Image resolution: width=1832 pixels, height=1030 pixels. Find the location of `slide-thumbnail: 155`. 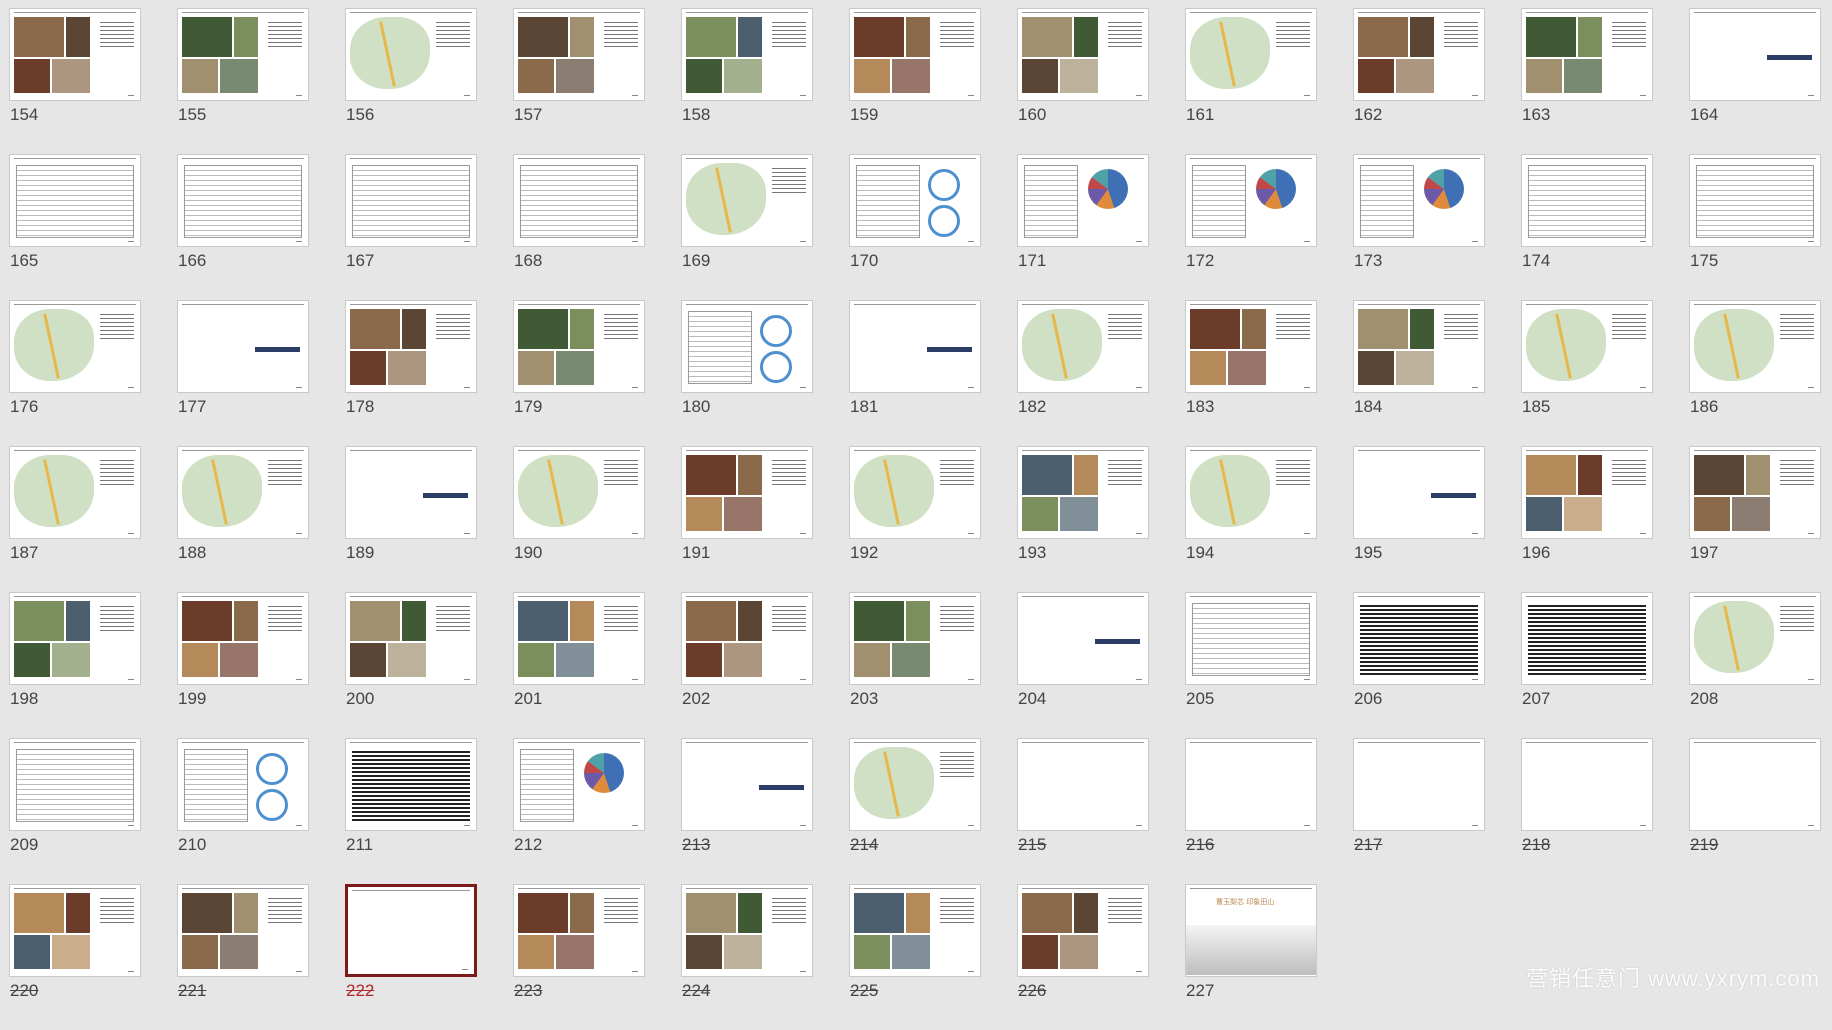

slide-thumbnail: 155 is located at coordinates (243, 81).